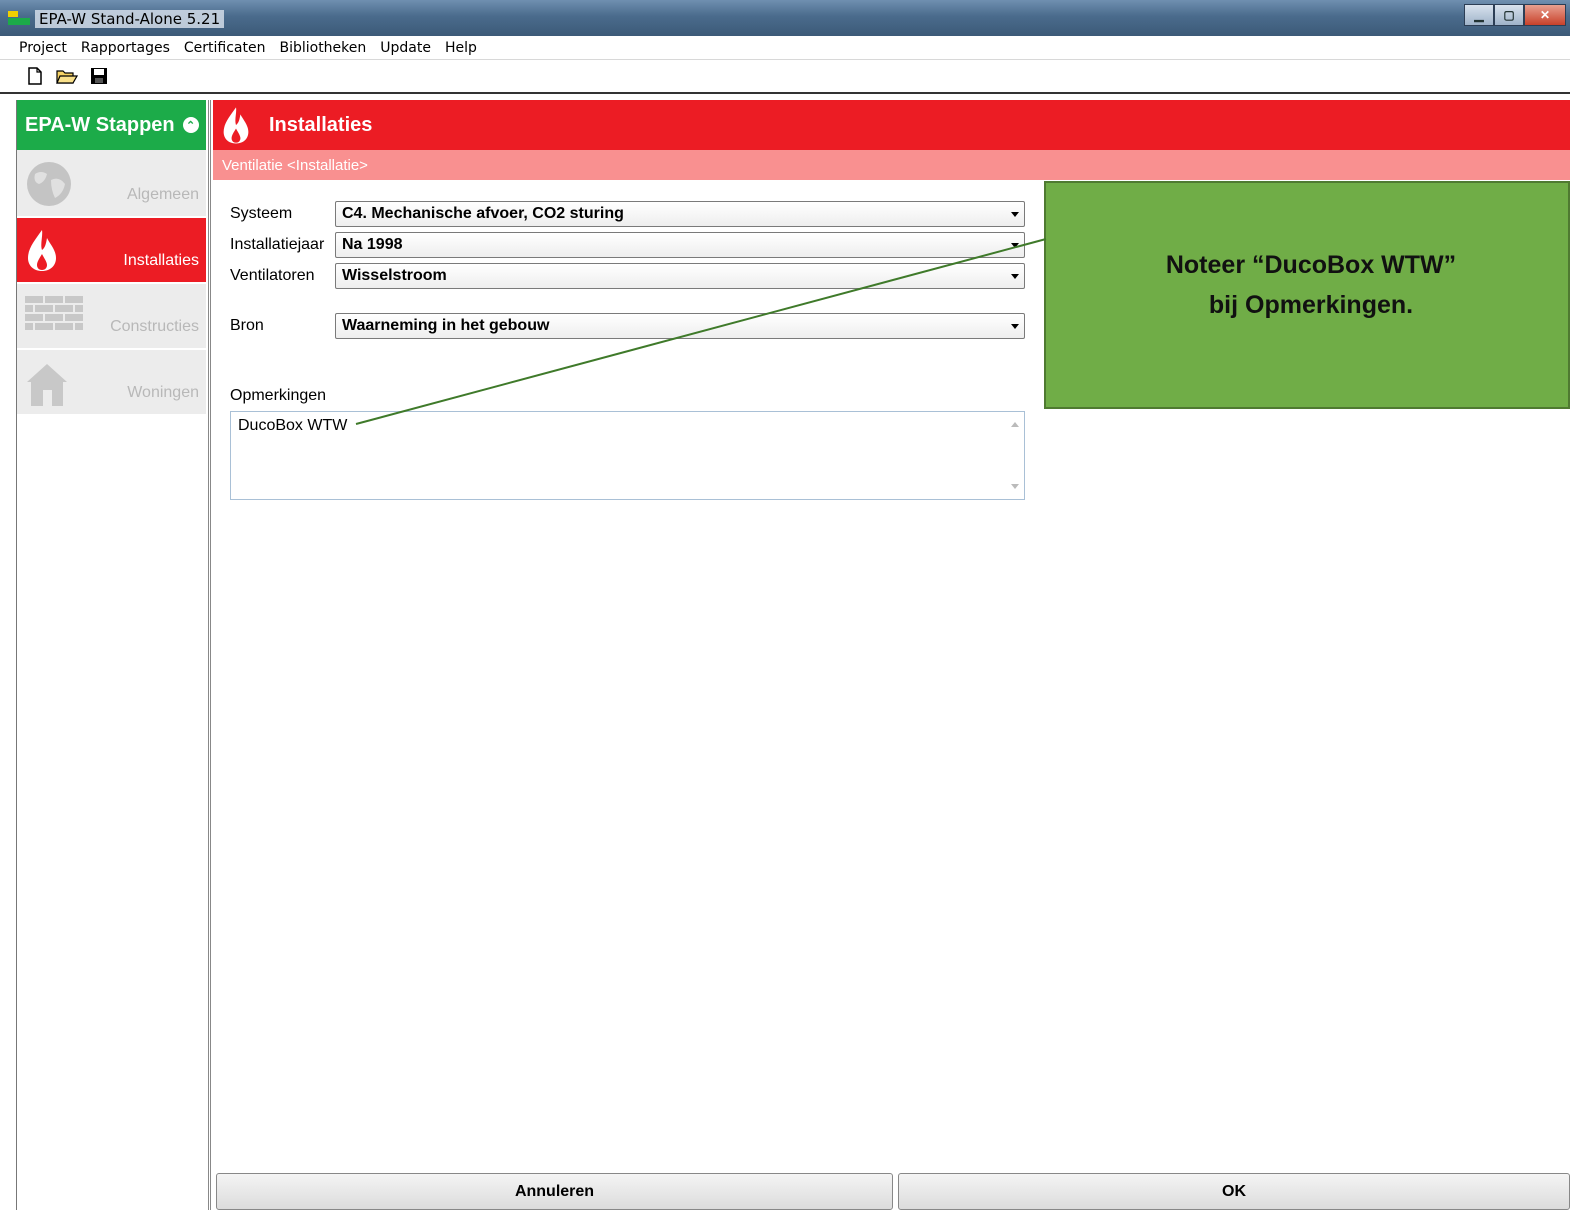  I want to click on bron-value: Waarneming in het gebouw, so click(446, 325).